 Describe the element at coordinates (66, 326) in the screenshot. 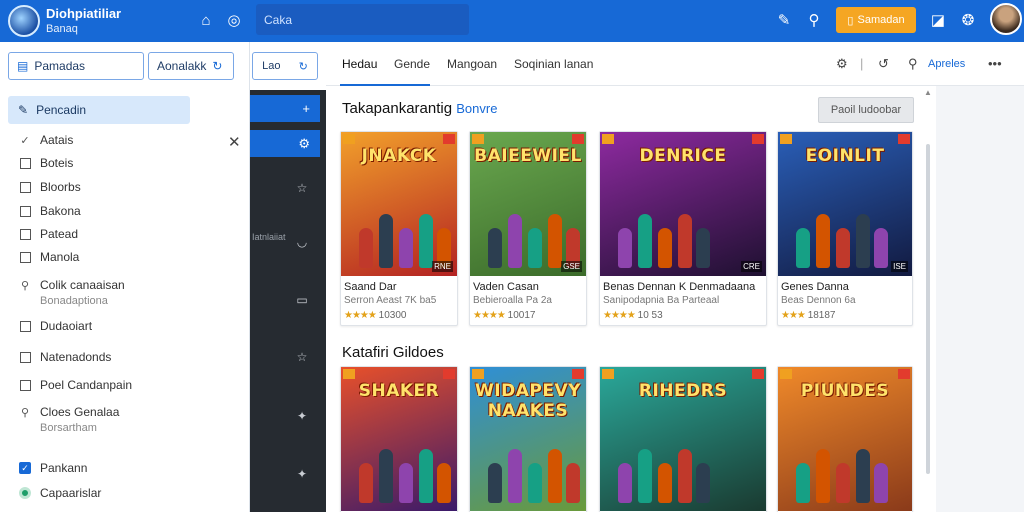

I see `sidebar-item-label: Dudaoiart` at that location.